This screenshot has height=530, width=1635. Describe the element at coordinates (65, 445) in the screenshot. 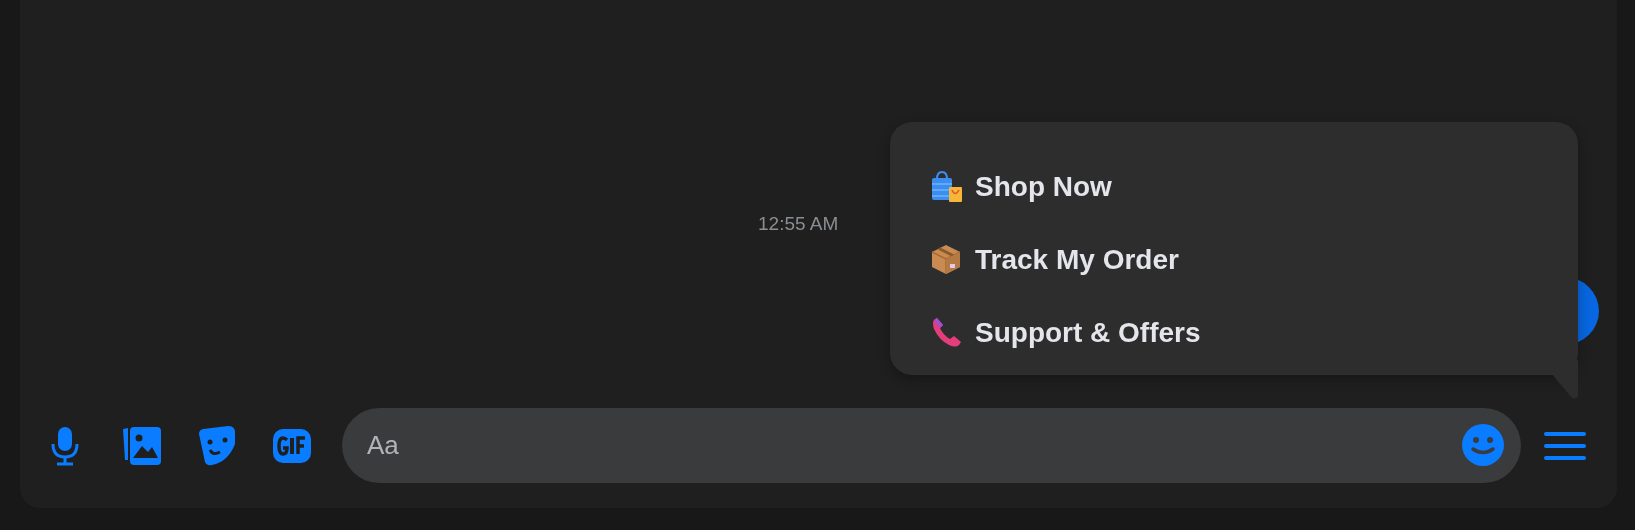

I see `microphone-icon` at that location.